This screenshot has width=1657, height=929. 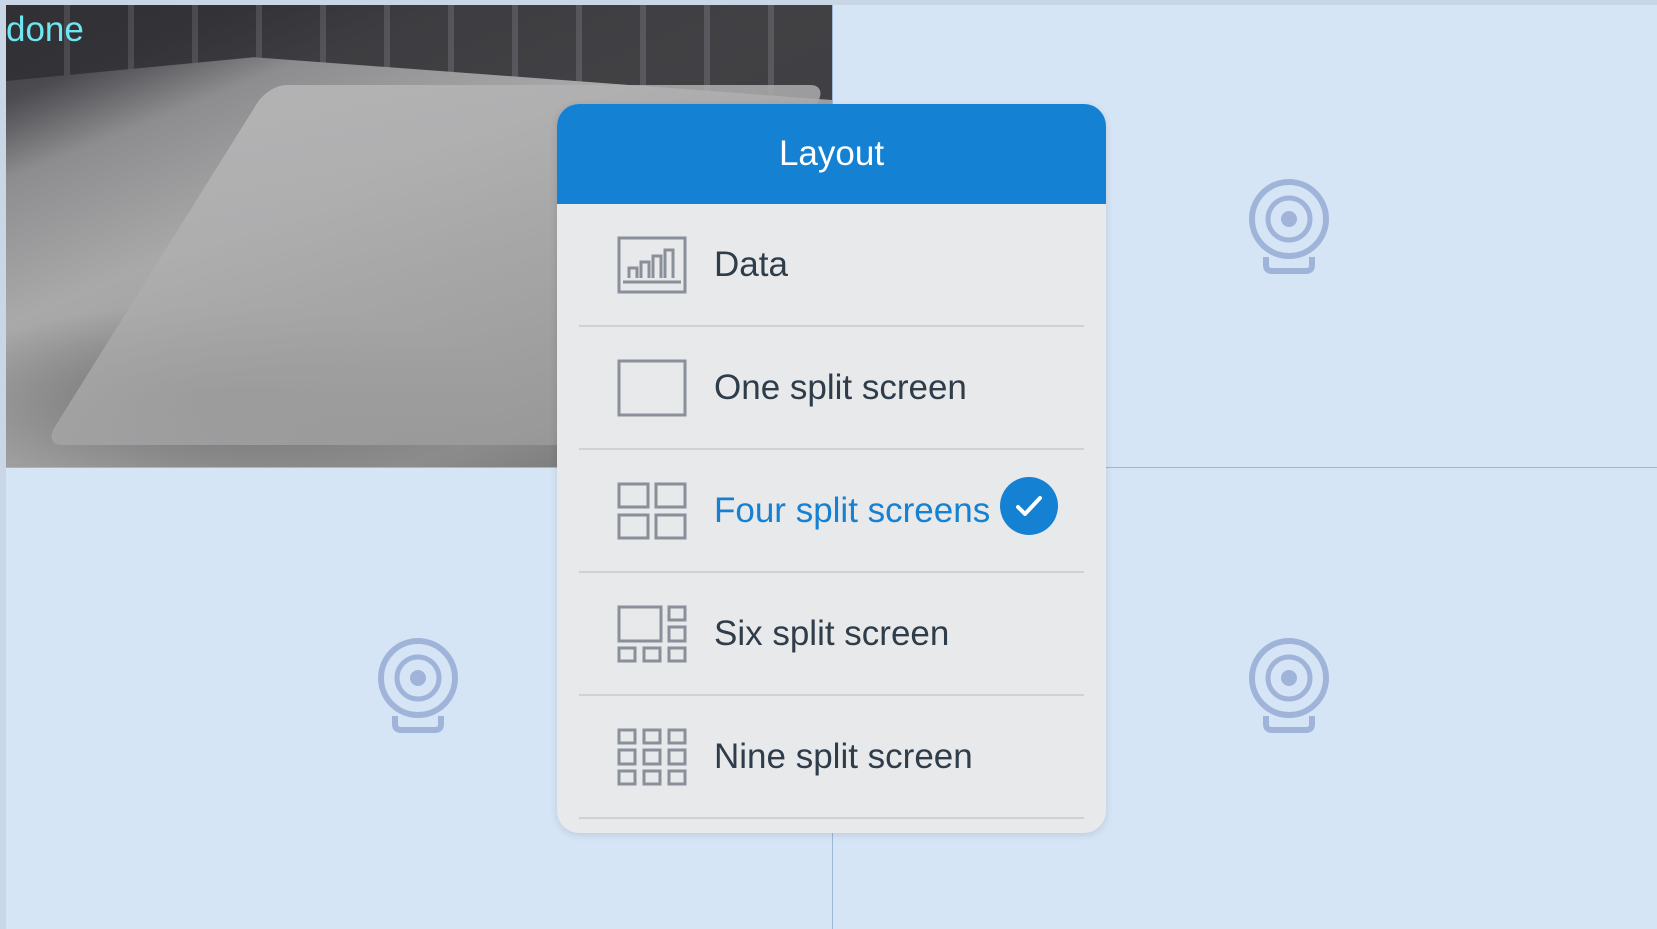 I want to click on layout-option-label: Six split screen, so click(x=832, y=633).